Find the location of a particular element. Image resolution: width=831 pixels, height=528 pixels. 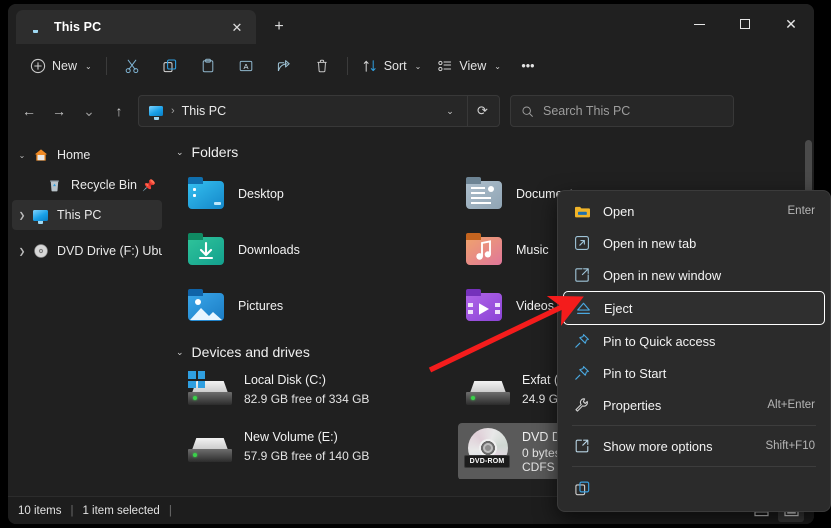

menu-item-label: Show more options is located at coordinates (658, 446).